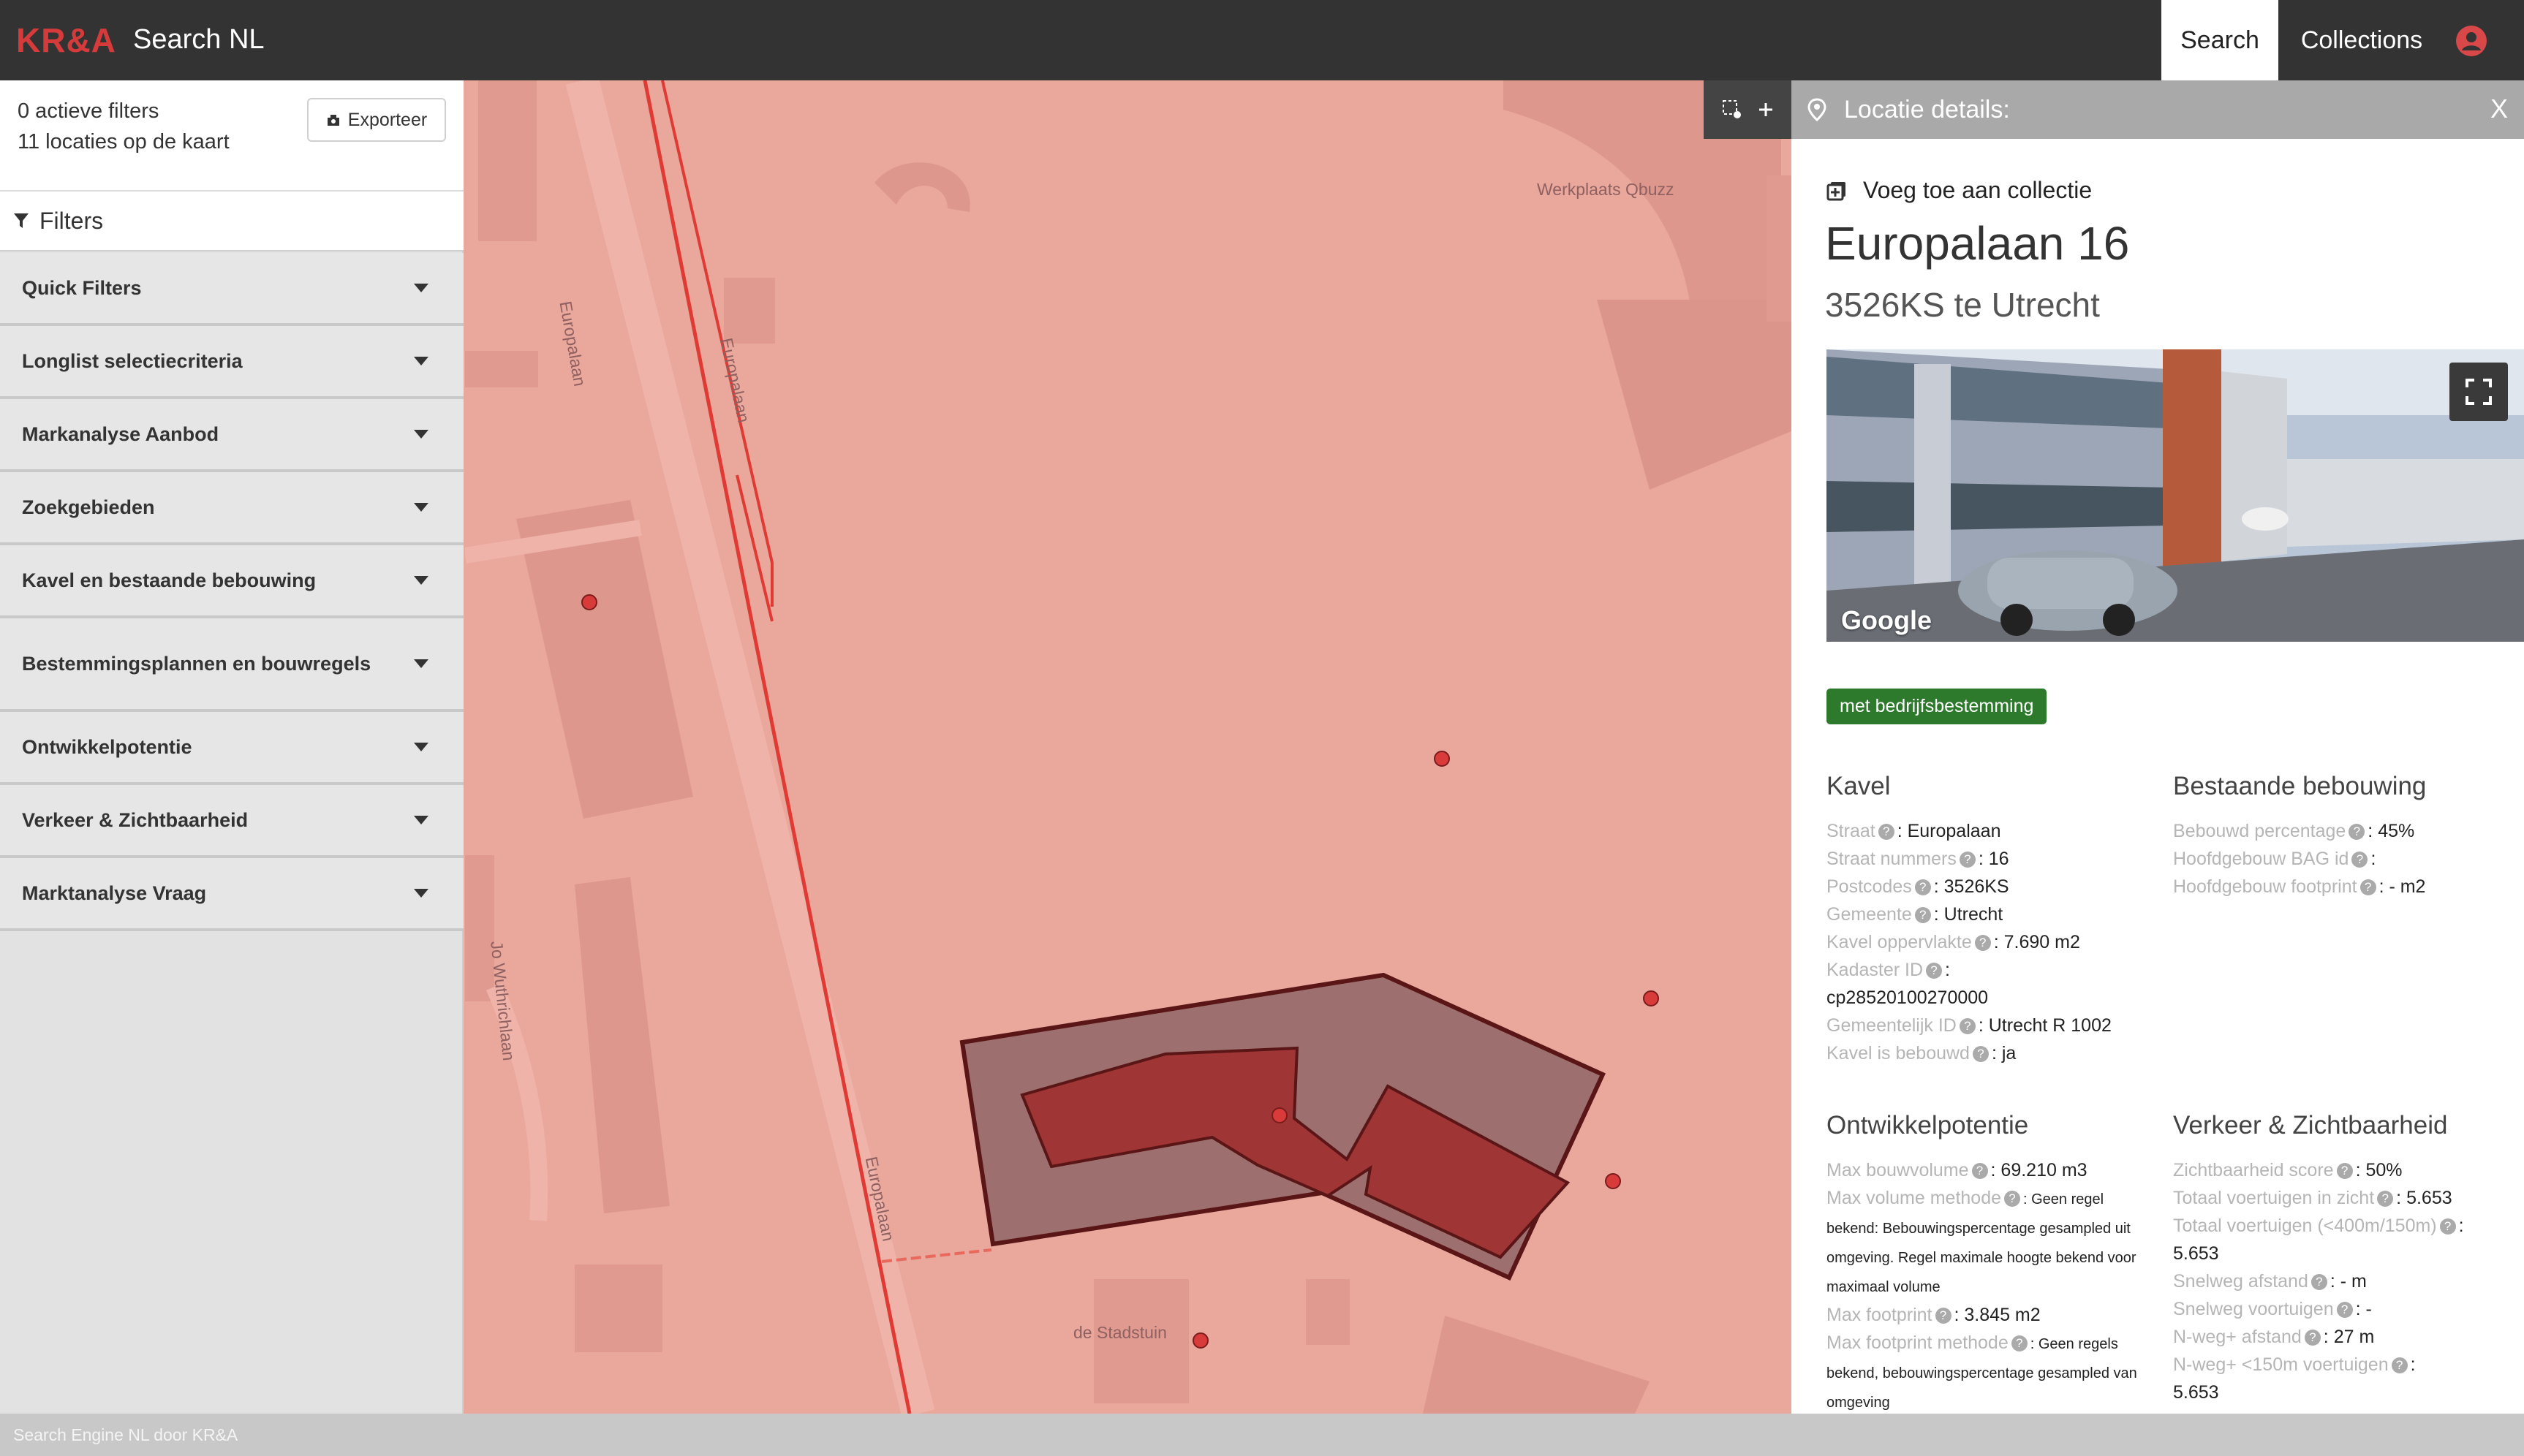 Image resolution: width=2524 pixels, height=1456 pixels. I want to click on nav-search-tab: Search, so click(2219, 40).